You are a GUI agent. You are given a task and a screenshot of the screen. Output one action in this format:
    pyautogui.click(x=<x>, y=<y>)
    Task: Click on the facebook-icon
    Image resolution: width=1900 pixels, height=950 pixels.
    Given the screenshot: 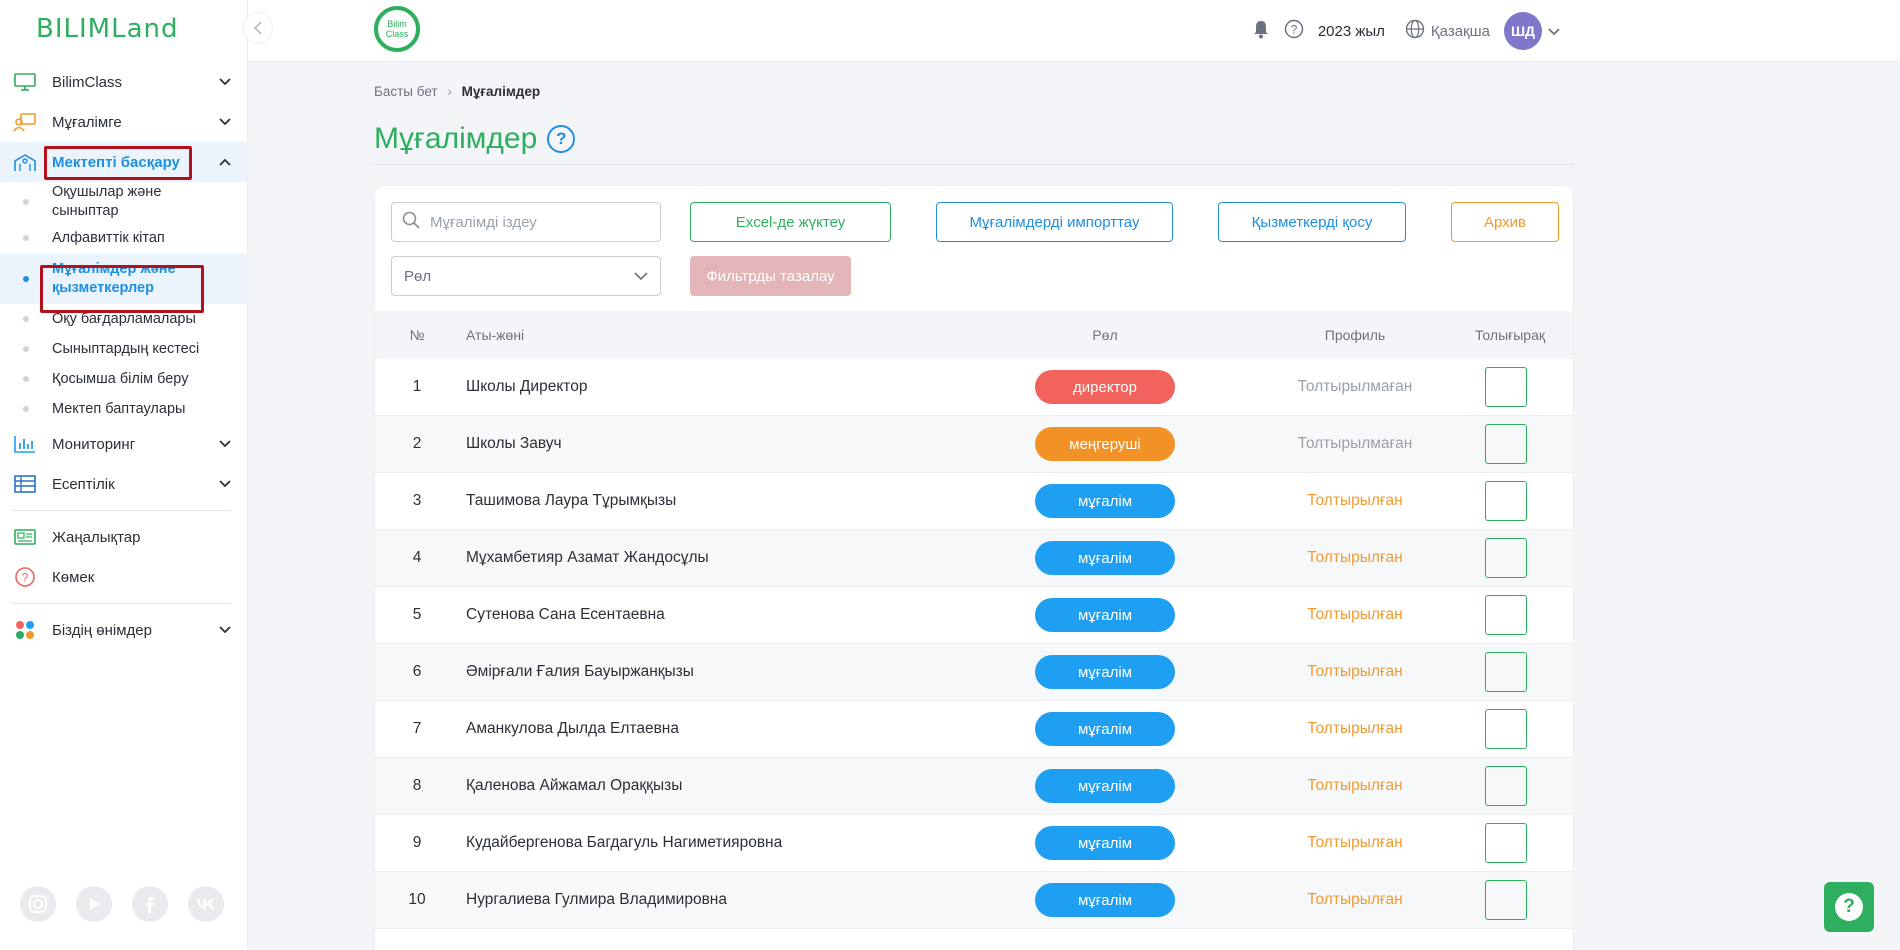 What is the action you would take?
    pyautogui.click(x=150, y=904)
    